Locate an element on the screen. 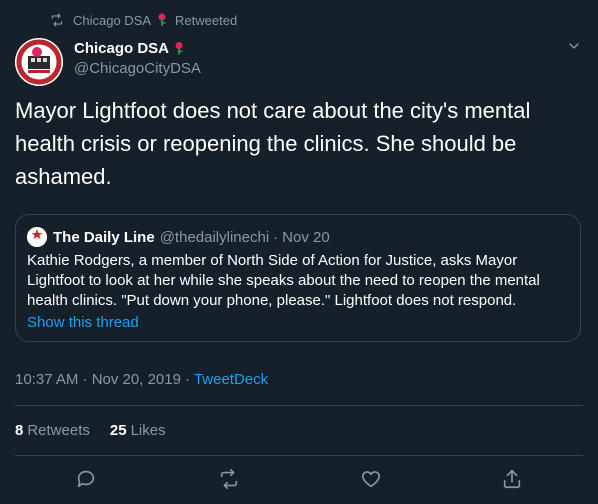  retweet-context: Chicago DSA Retweeted is located at coordinates (143, 20).